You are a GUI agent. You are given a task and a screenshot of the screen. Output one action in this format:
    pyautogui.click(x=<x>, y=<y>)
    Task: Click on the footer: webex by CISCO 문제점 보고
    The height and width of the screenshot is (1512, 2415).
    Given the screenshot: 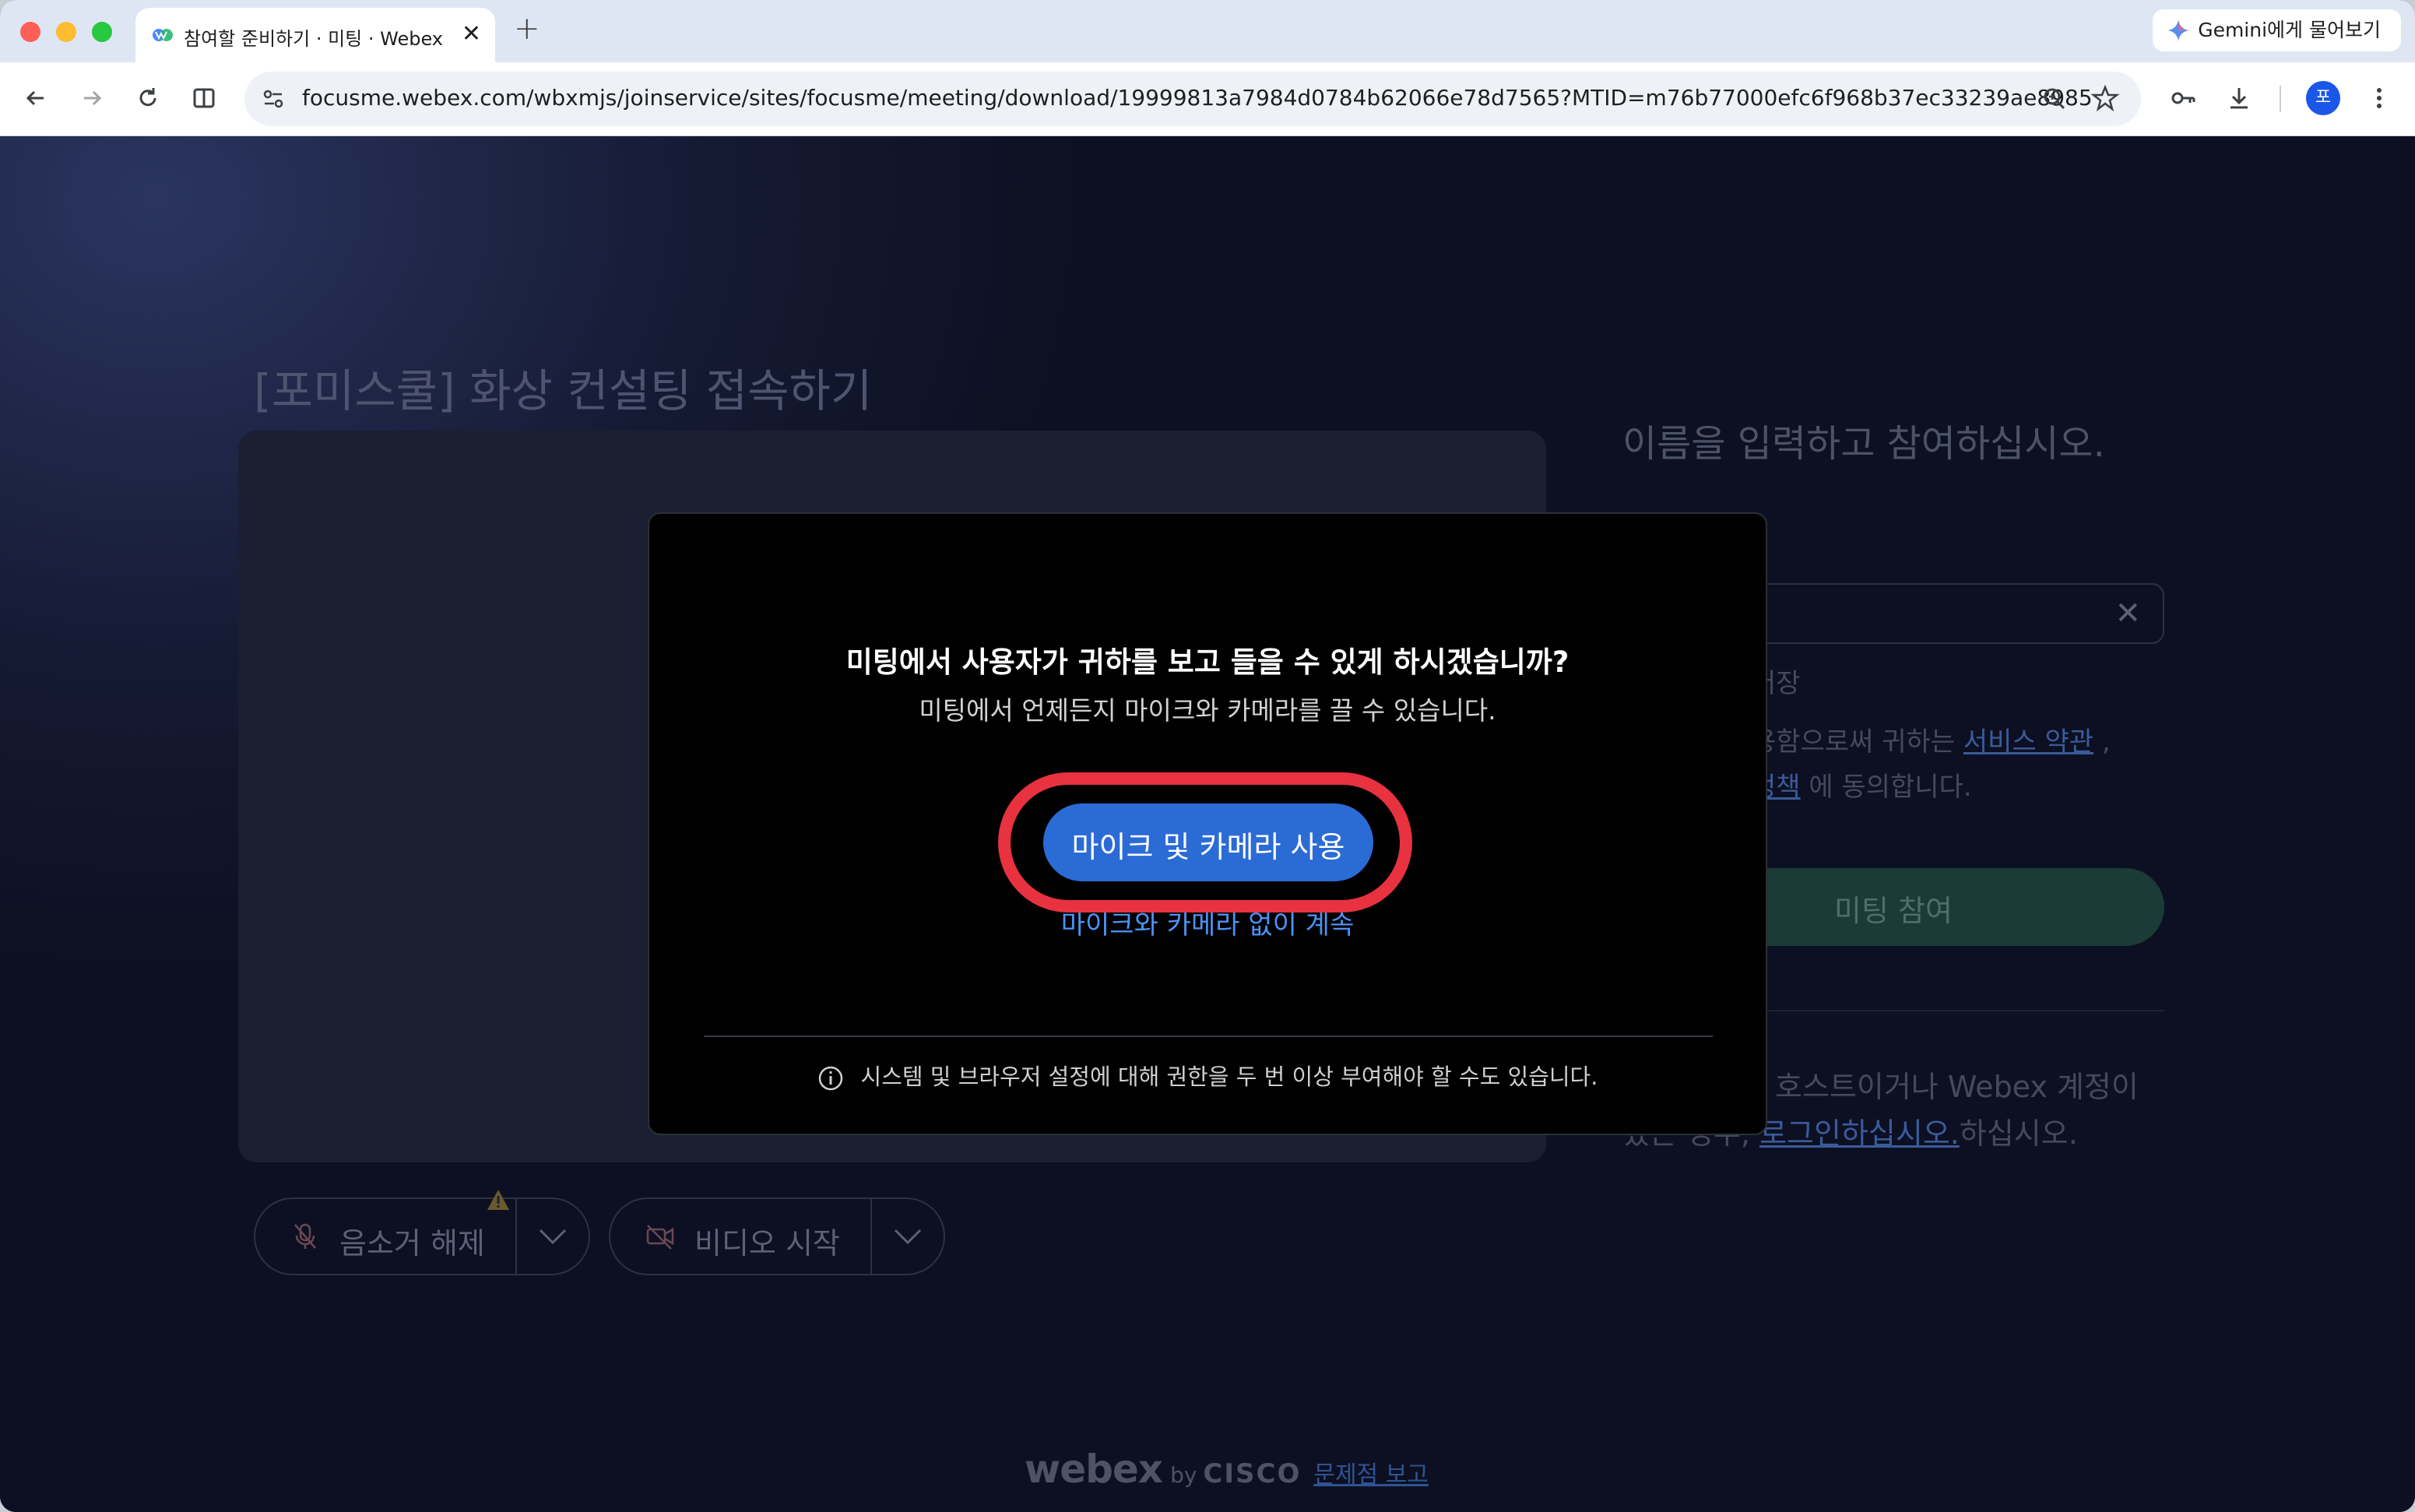 What is the action you would take?
    pyautogui.click(x=1227, y=1470)
    